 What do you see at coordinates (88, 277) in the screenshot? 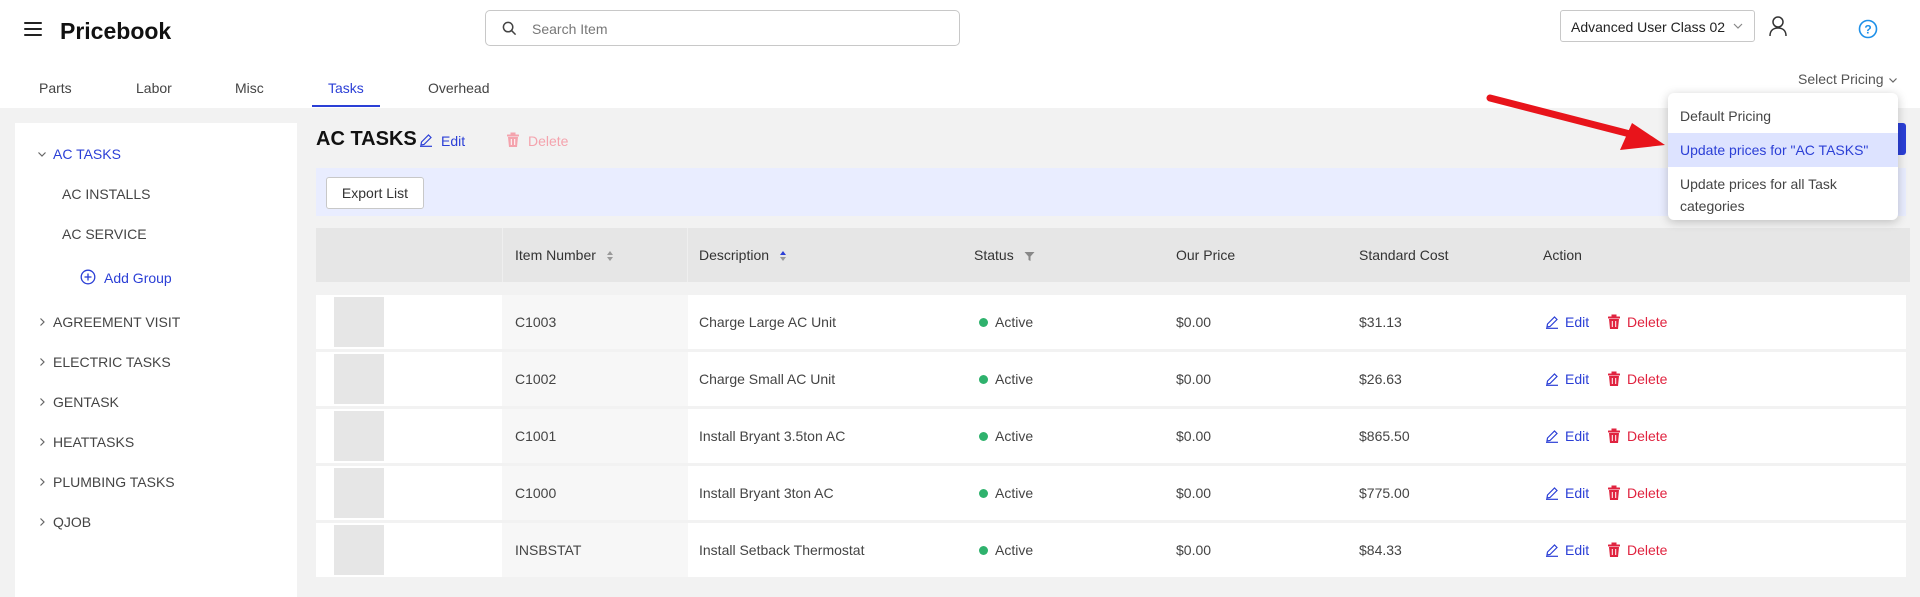
I see `plus-circle-icon` at bounding box center [88, 277].